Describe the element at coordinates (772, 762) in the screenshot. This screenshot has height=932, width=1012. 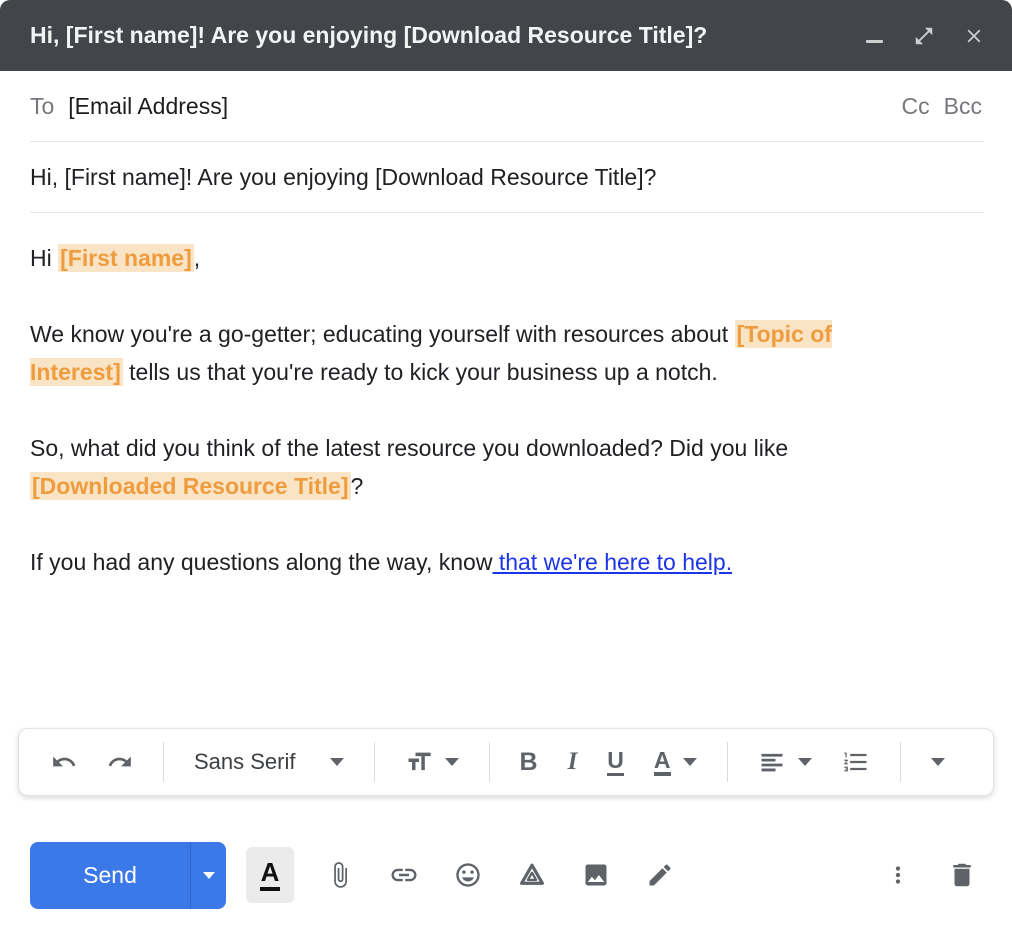
I see `align-left-icon` at that location.